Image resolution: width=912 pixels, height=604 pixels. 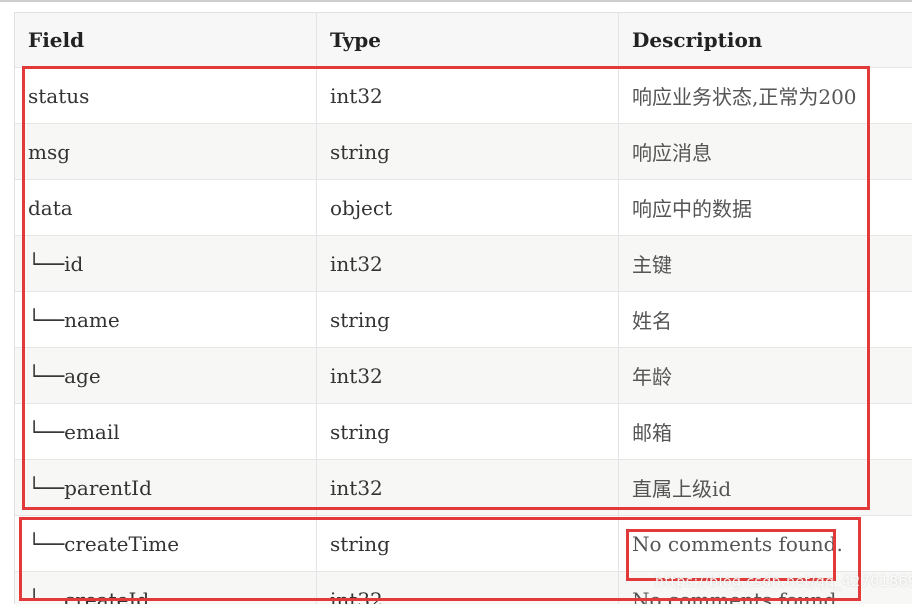 What do you see at coordinates (652, 377) in the screenshot?
I see `description-cell: 年龄` at bounding box center [652, 377].